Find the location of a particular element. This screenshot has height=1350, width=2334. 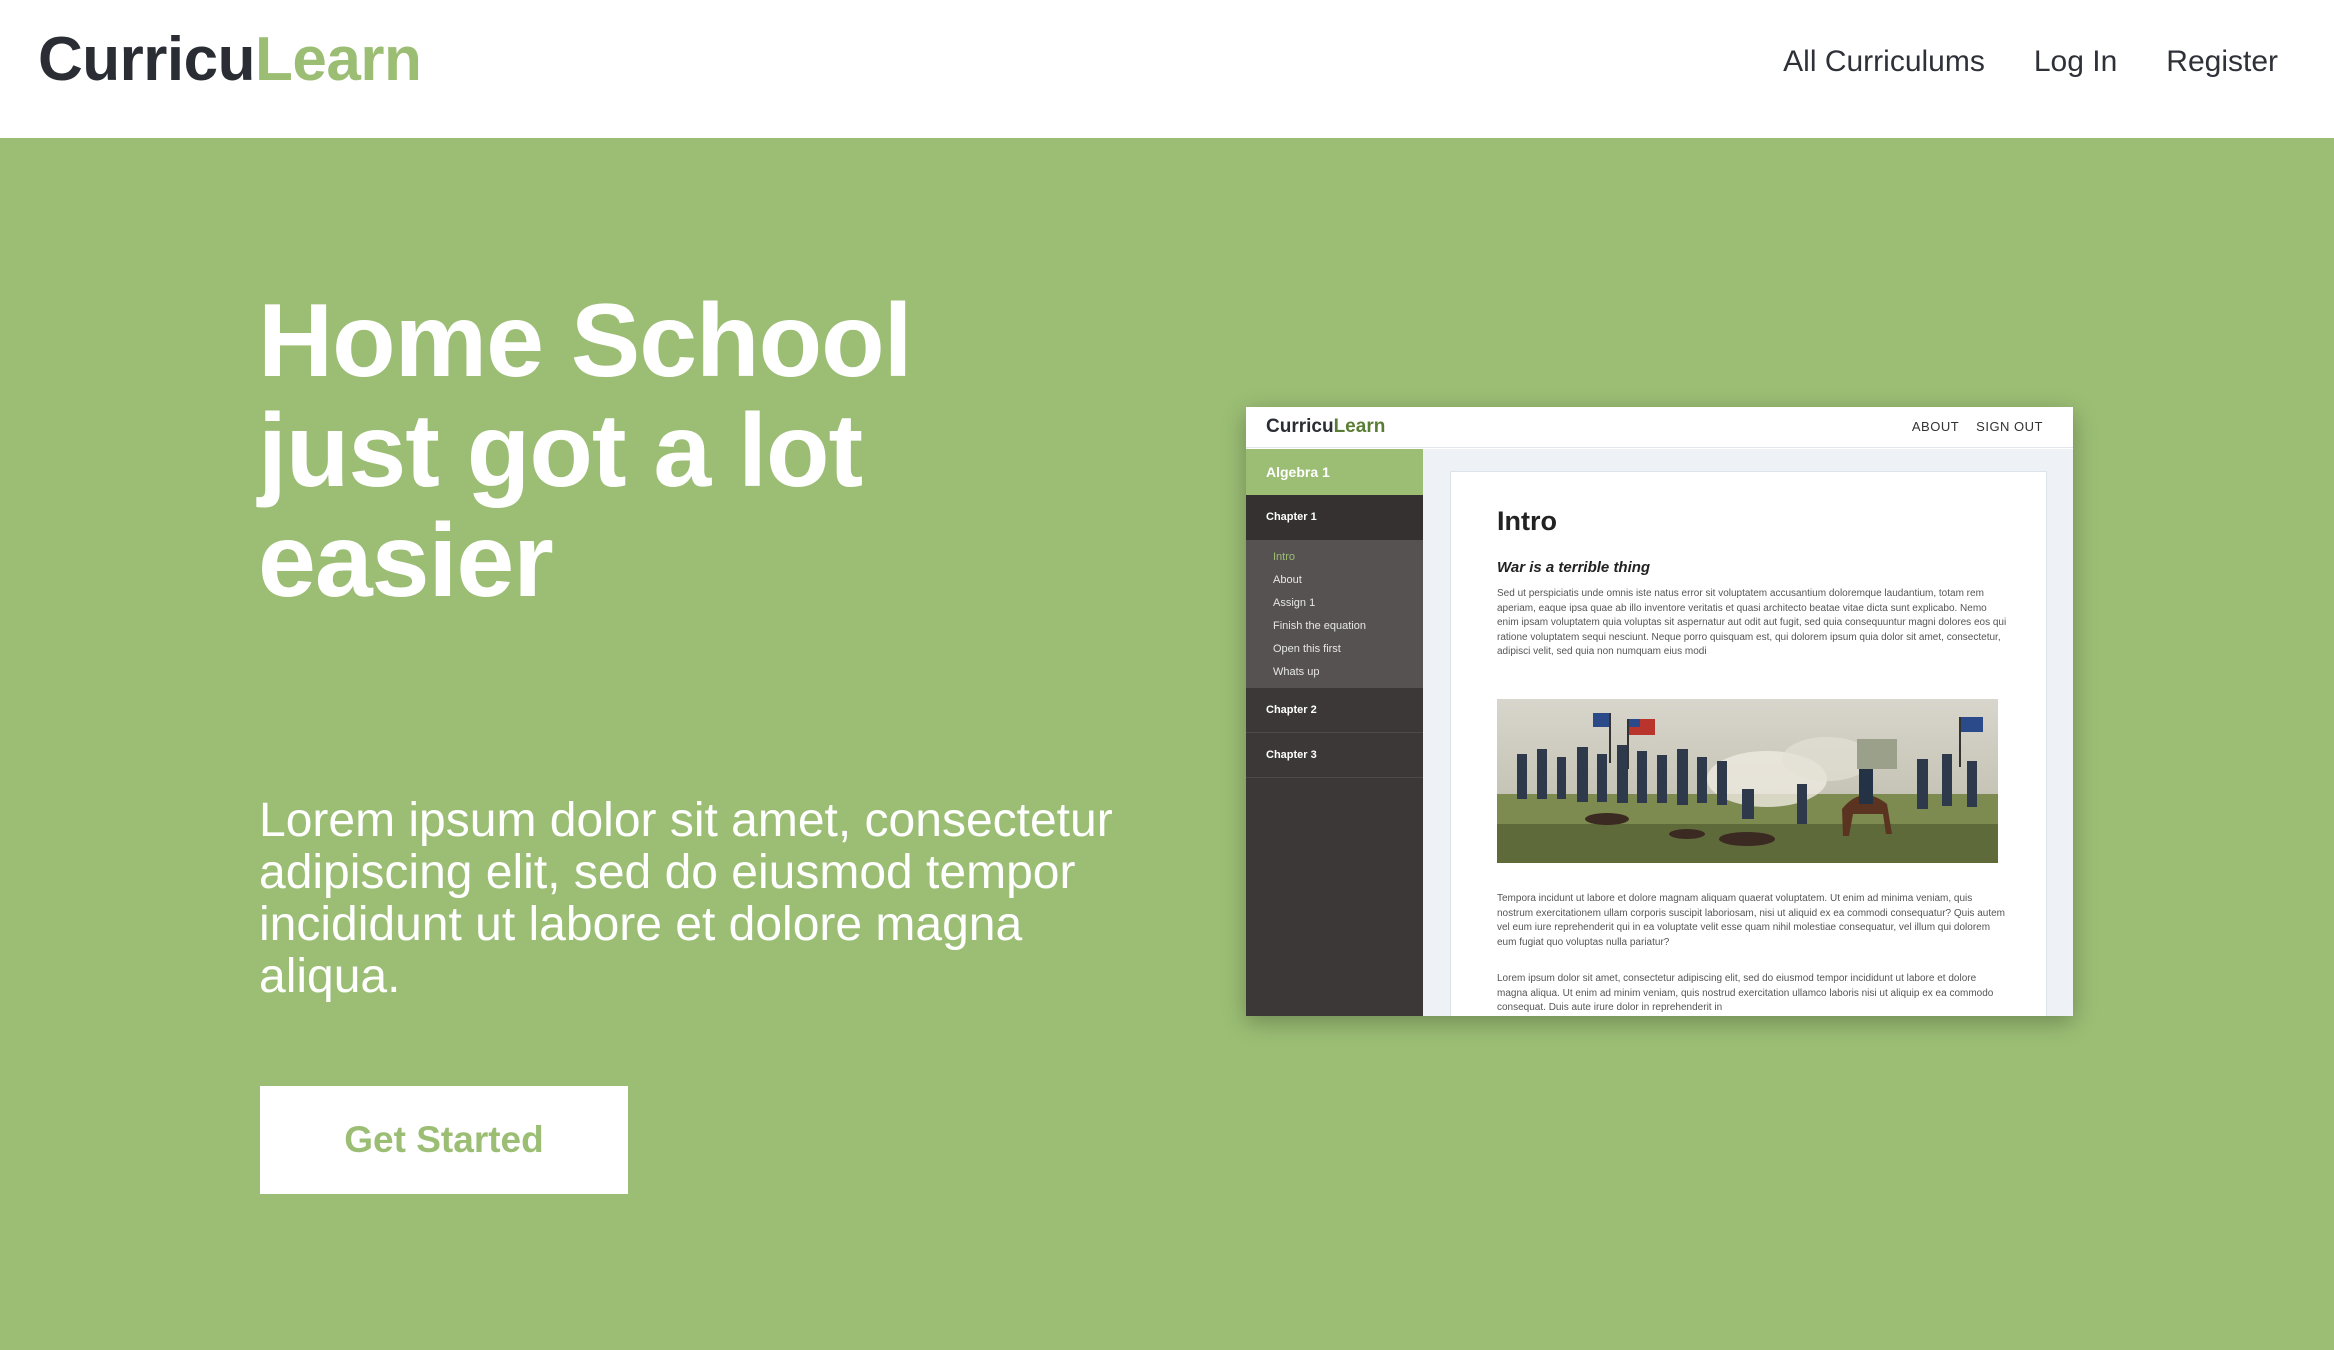

mockup-topbar: CurricuLearn ABOUT SIGN OUT is located at coordinates (1659, 427).